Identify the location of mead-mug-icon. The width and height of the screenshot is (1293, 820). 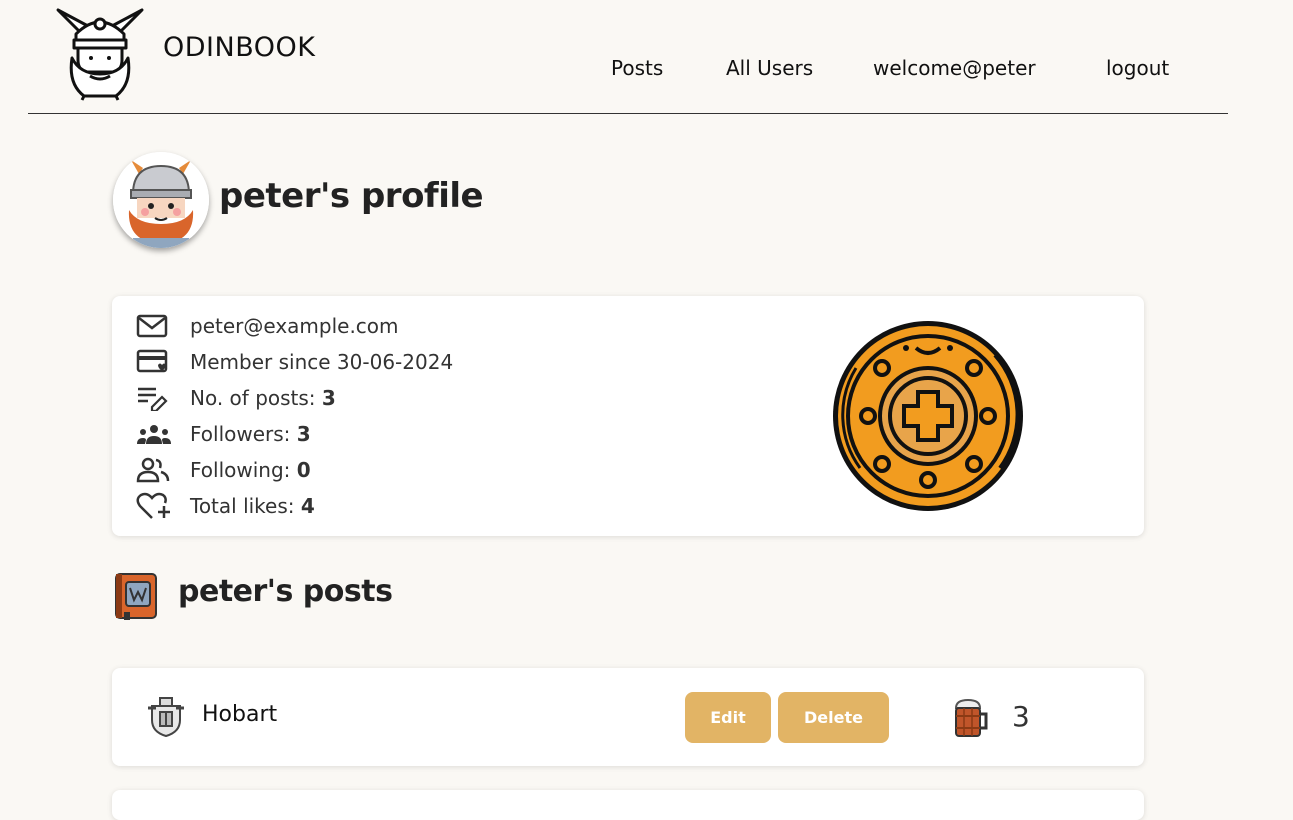
(970, 717).